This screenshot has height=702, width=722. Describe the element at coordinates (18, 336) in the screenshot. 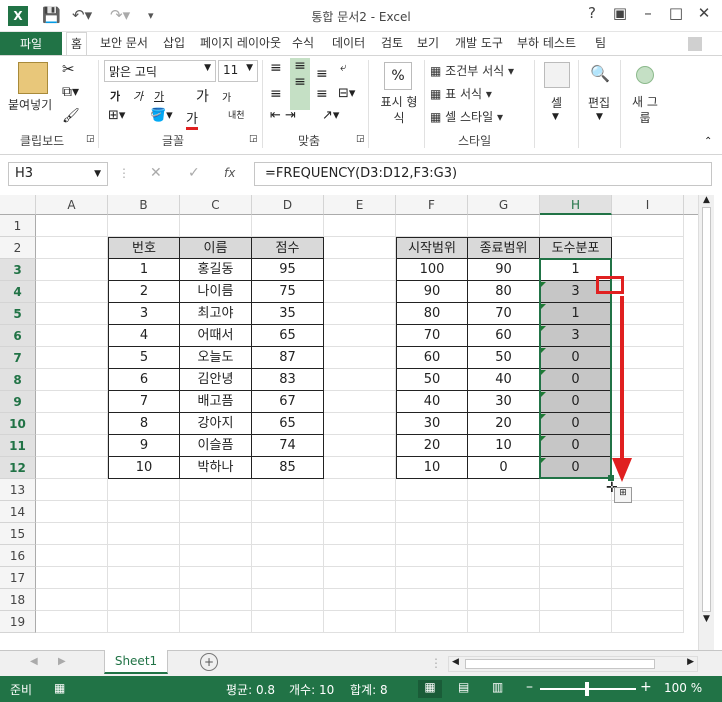

I see `row-header: 6` at that location.